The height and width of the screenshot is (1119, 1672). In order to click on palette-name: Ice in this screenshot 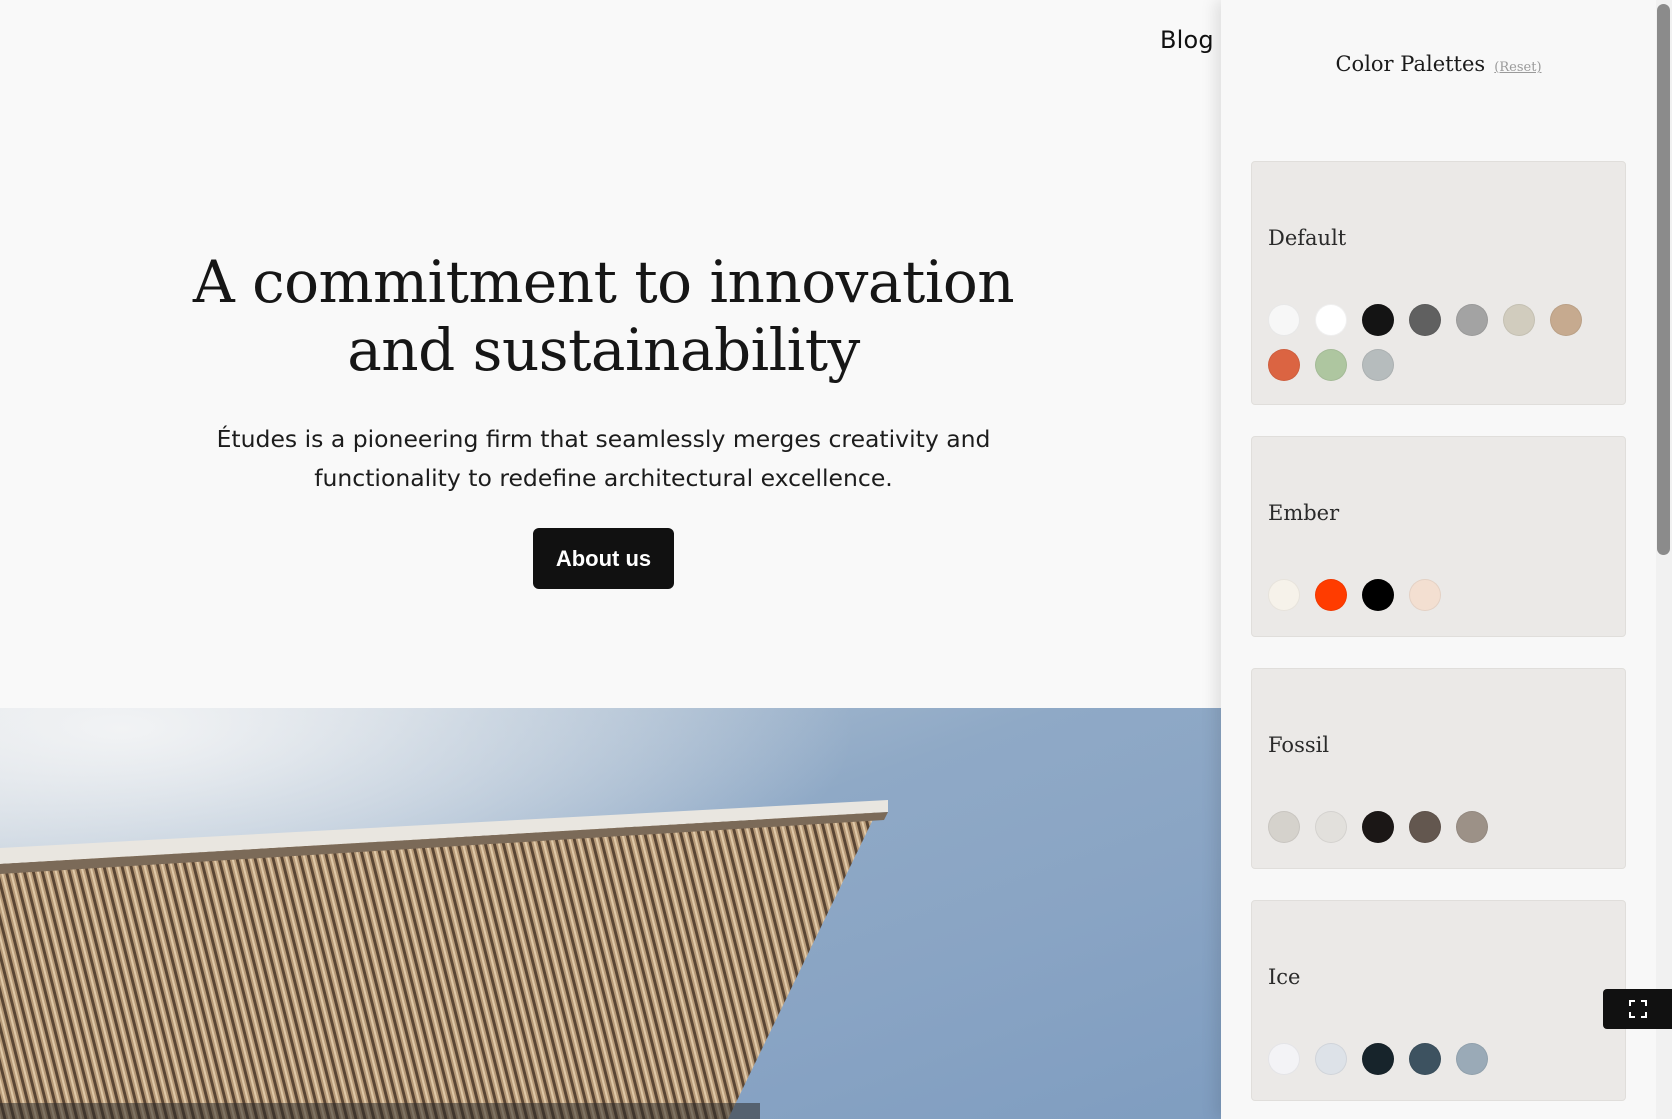, I will do `click(1284, 977)`.